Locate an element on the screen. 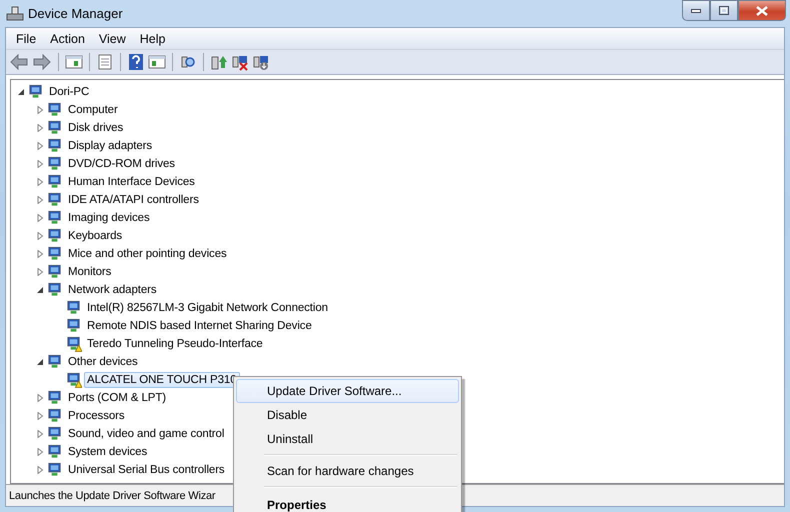 Image resolution: width=790 pixels, height=512 pixels. menu-item: Action is located at coordinates (67, 39).